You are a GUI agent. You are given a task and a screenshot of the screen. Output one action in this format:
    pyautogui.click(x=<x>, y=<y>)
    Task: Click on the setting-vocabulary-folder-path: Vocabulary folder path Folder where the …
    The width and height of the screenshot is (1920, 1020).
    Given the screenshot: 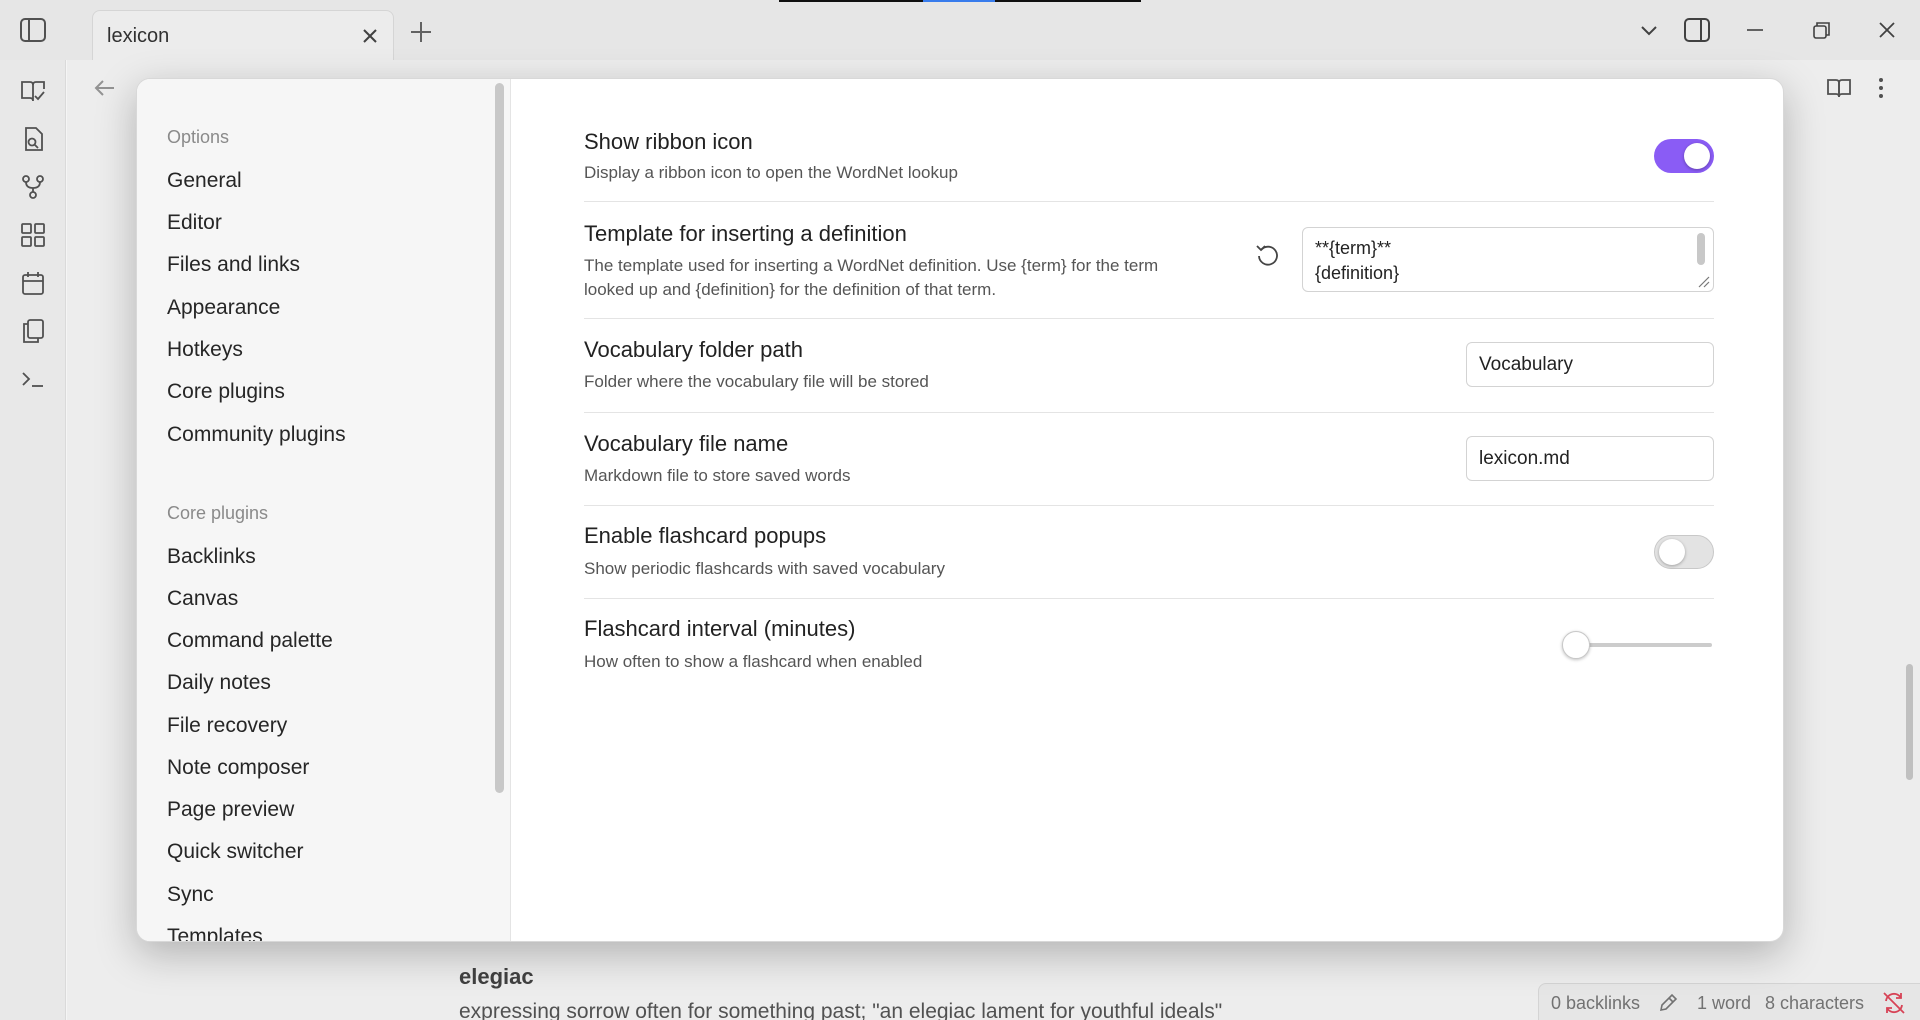 What is the action you would take?
    pyautogui.click(x=1149, y=366)
    